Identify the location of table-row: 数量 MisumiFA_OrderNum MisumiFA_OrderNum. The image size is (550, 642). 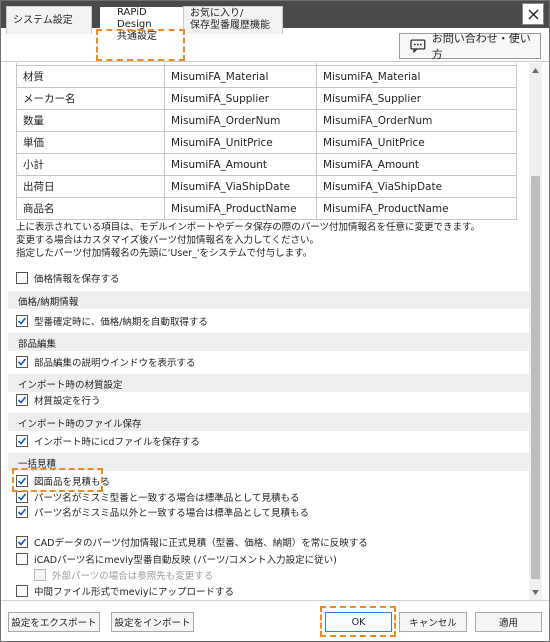
(266, 120).